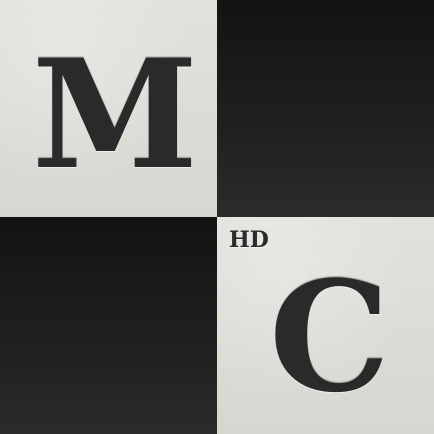 The width and height of the screenshot is (434, 434). Describe the element at coordinates (329, 336) in the screenshot. I see `logo-letter-c: C` at that location.